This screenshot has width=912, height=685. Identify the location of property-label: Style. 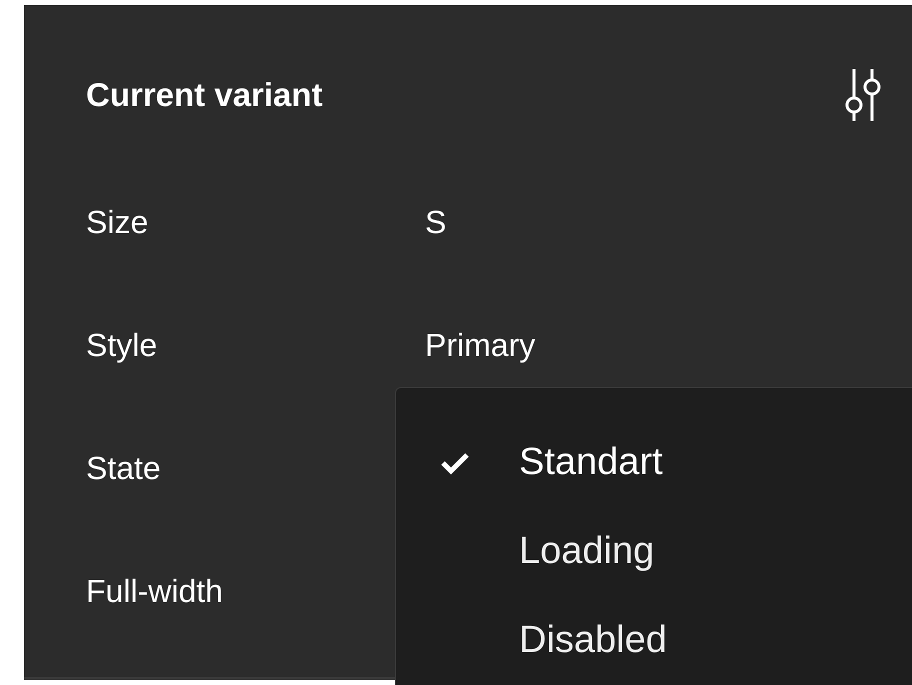
(122, 345).